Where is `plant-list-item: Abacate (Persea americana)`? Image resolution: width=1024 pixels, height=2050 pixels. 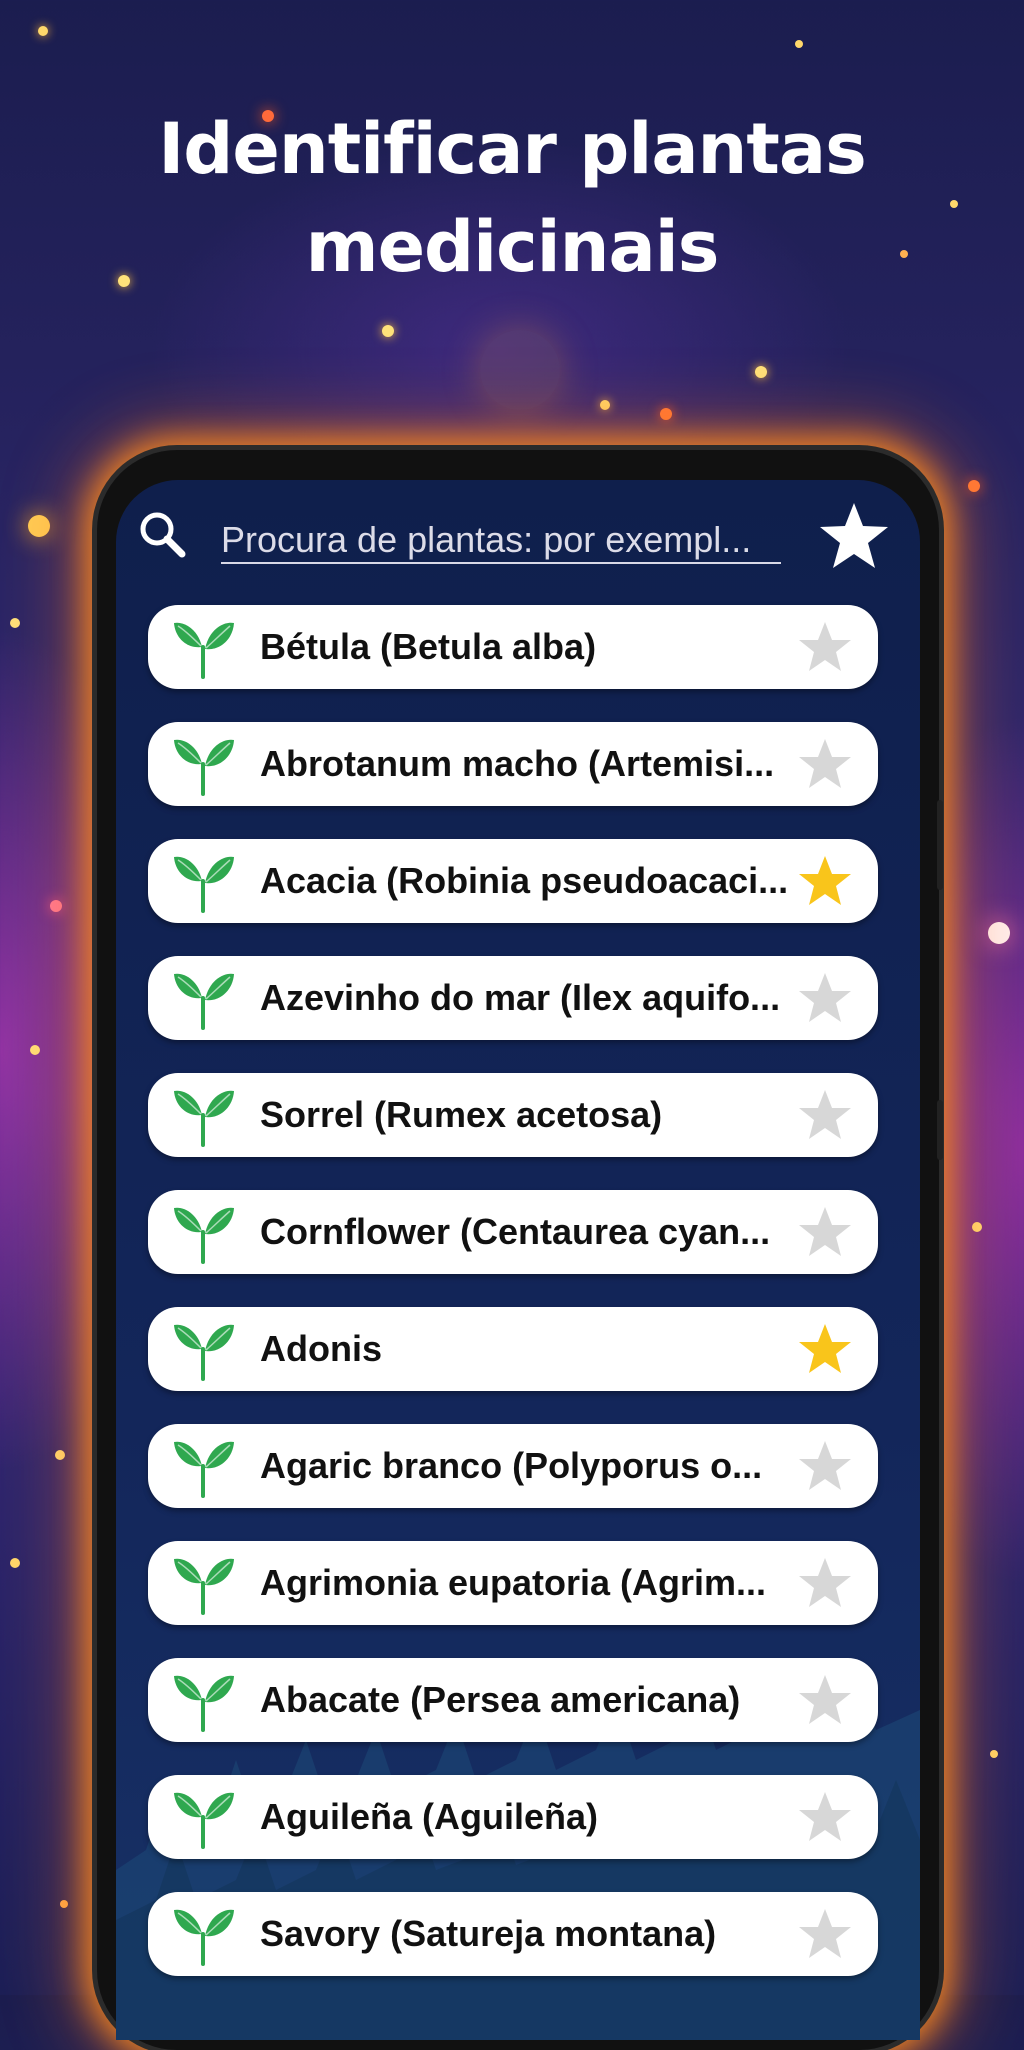
plant-list-item: Abacate (Persea americana) is located at coordinates (513, 1700).